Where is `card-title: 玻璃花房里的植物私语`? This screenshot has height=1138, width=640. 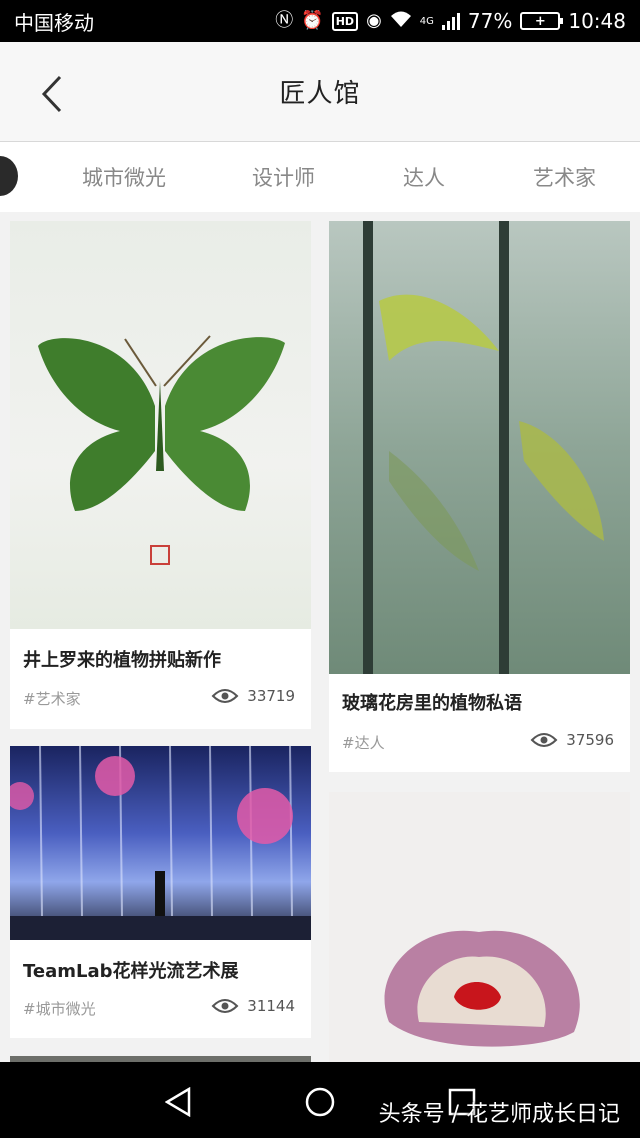 card-title: 玻璃花房里的植物私语 is located at coordinates (432, 703).